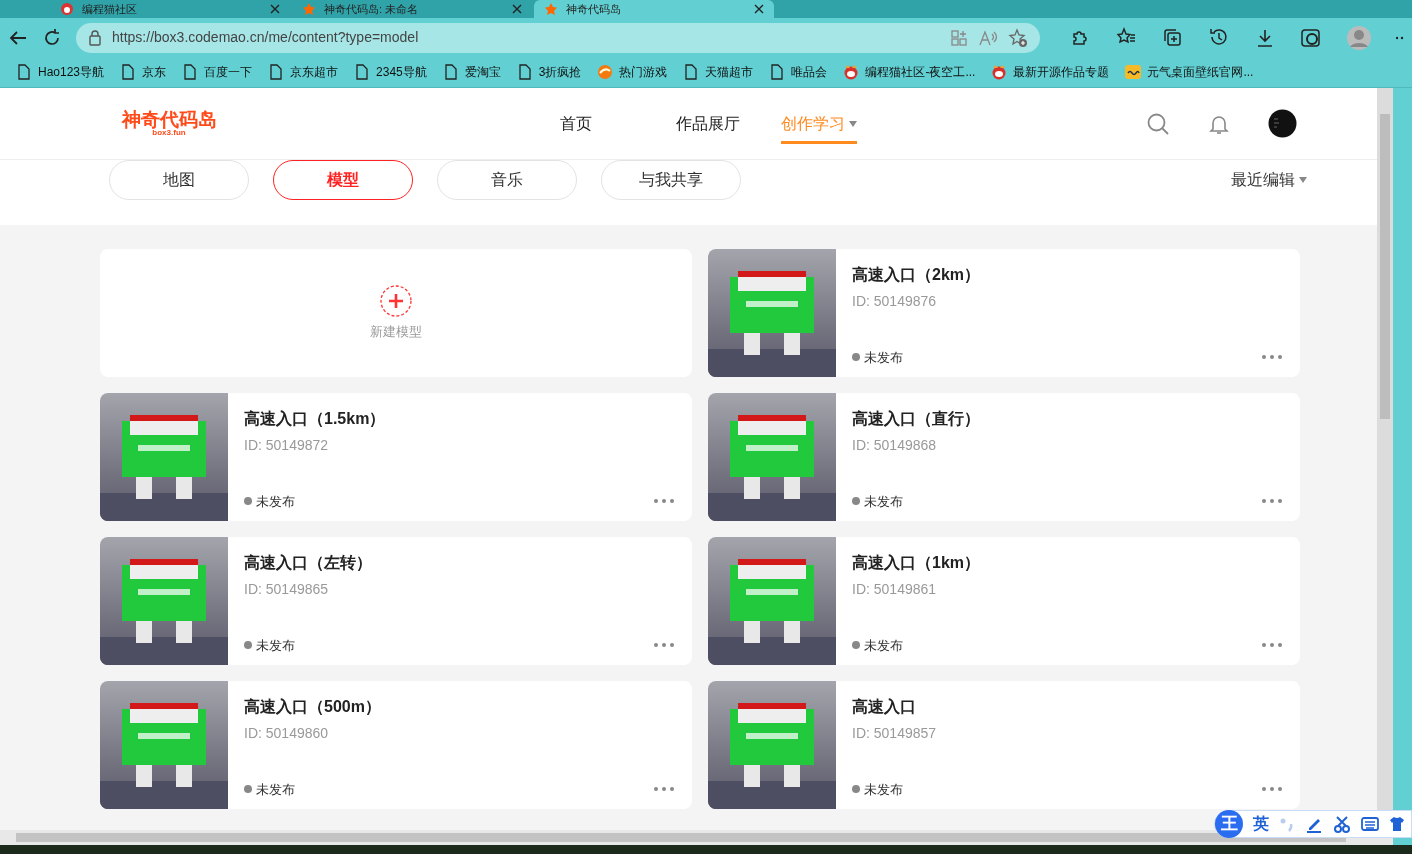 This screenshot has height=854, width=1412. Describe the element at coordinates (390, 72) in the screenshot. I see `bookmark-link: 2345导航` at that location.